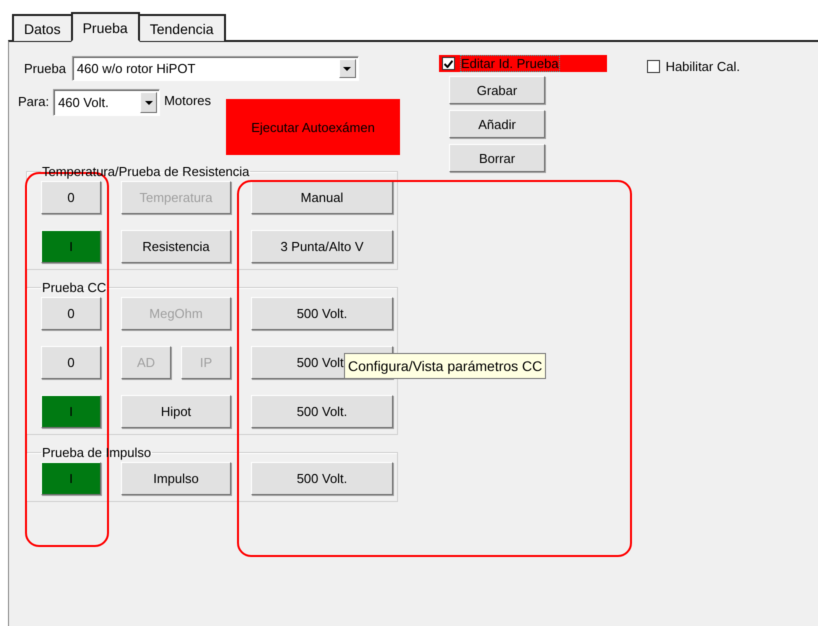 The width and height of the screenshot is (818, 626). I want to click on setting-button: Manual, so click(322, 197).